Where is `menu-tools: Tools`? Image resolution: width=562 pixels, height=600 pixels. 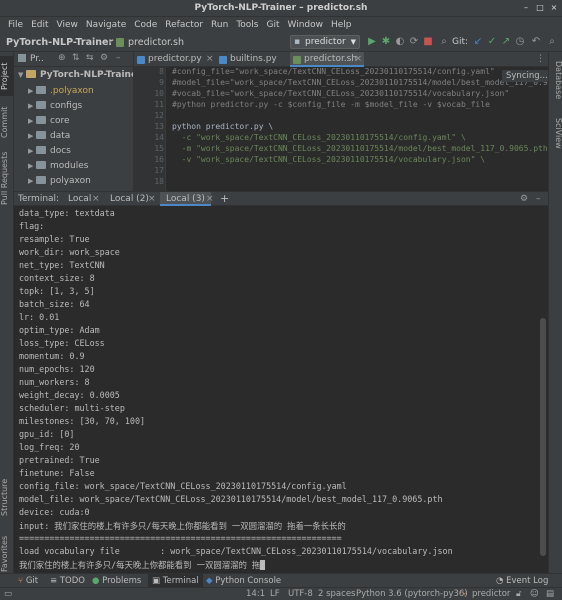 menu-tools: Tools is located at coordinates (247, 25).